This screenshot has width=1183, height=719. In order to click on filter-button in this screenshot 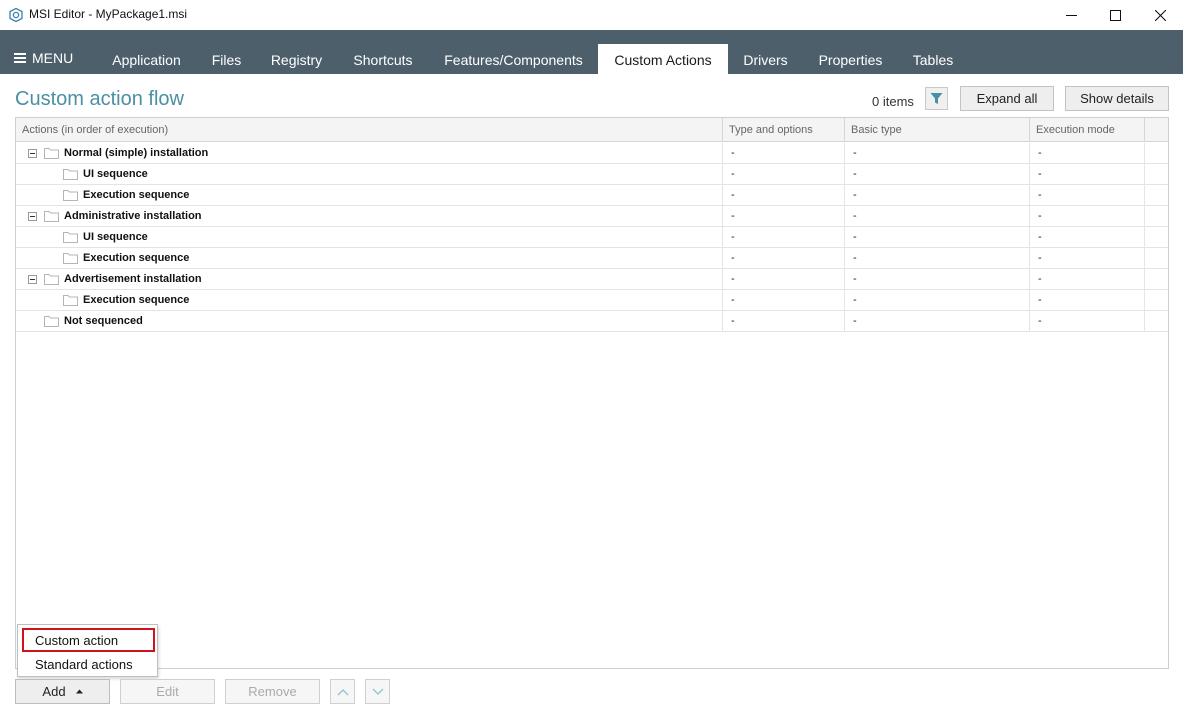, I will do `click(936, 98)`.